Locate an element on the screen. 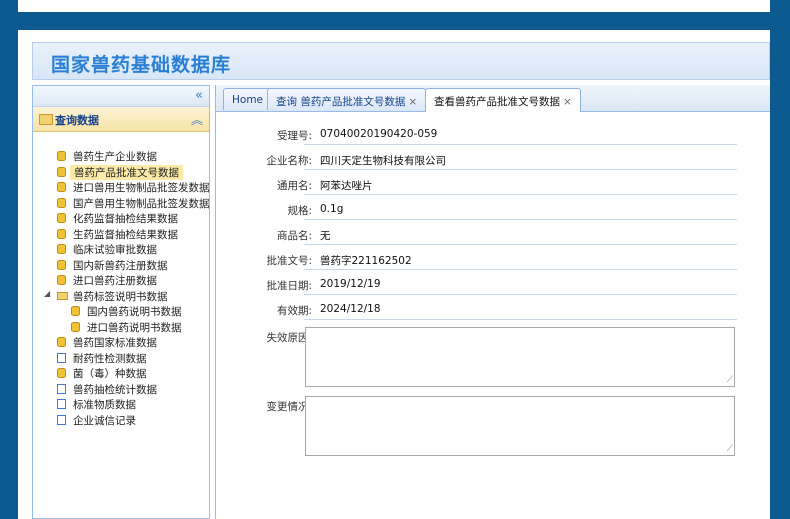  sidebar-item: 国内新兽药注册数据 is located at coordinates (121, 265).